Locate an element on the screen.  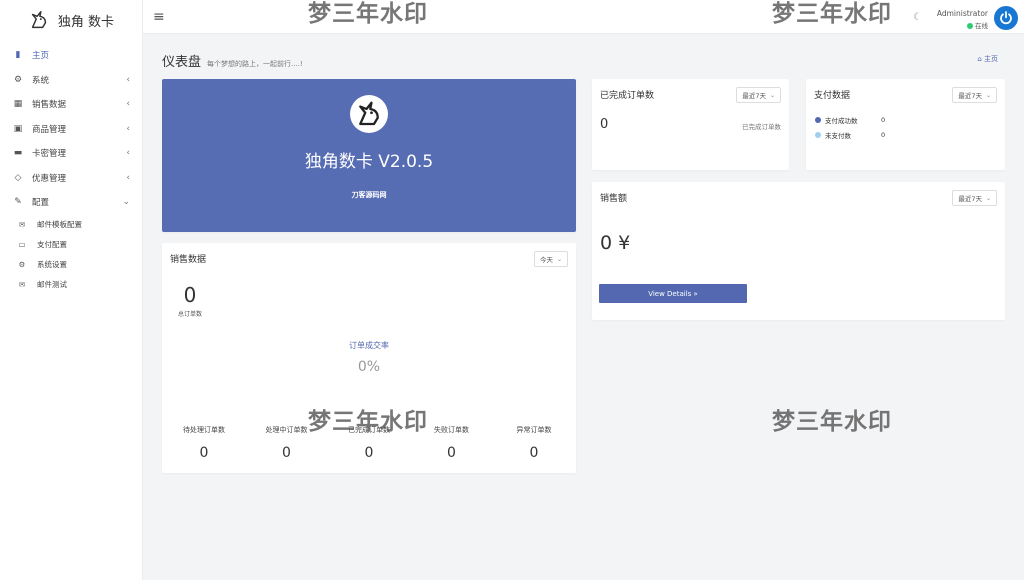
sidebar-item-home: ▮ 主页 is located at coordinates (71, 55).